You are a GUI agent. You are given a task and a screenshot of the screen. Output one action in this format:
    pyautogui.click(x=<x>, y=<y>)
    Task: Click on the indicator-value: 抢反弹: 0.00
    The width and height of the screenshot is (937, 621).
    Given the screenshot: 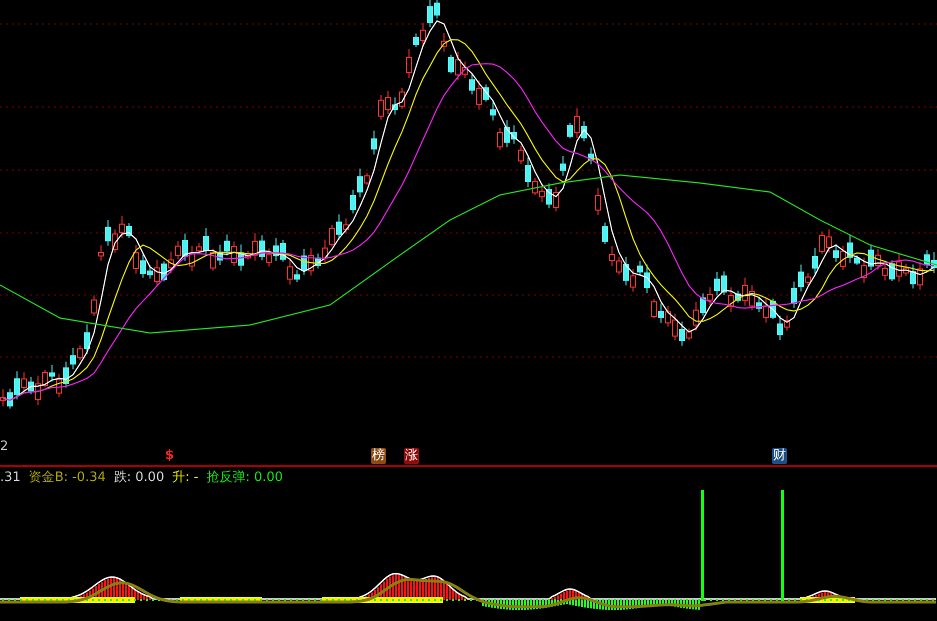 What is the action you would take?
    pyautogui.click(x=244, y=478)
    